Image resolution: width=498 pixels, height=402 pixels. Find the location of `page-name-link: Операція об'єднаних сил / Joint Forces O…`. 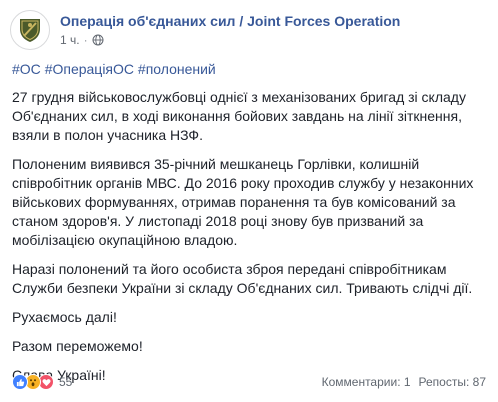

page-name-link: Операція об'єднаних сил / Joint Forces O… is located at coordinates (230, 21).